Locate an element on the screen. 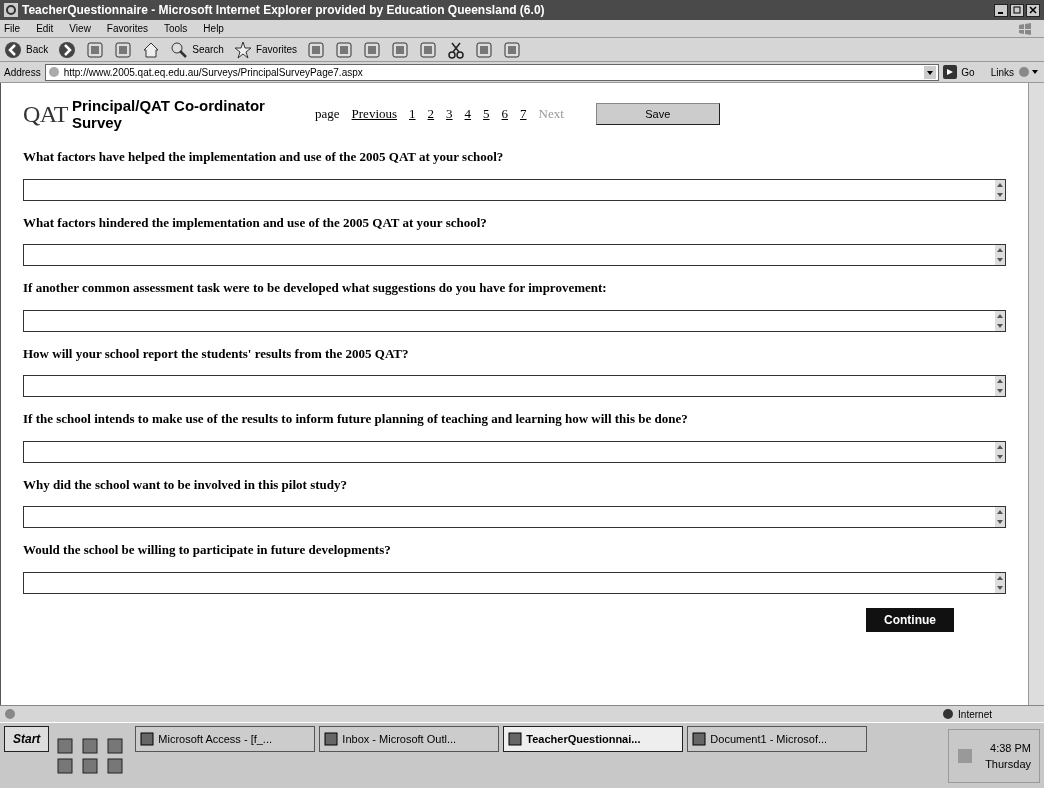 Image resolution: width=1044 pixels, height=788 pixels. home-icon is located at coordinates (151, 49).